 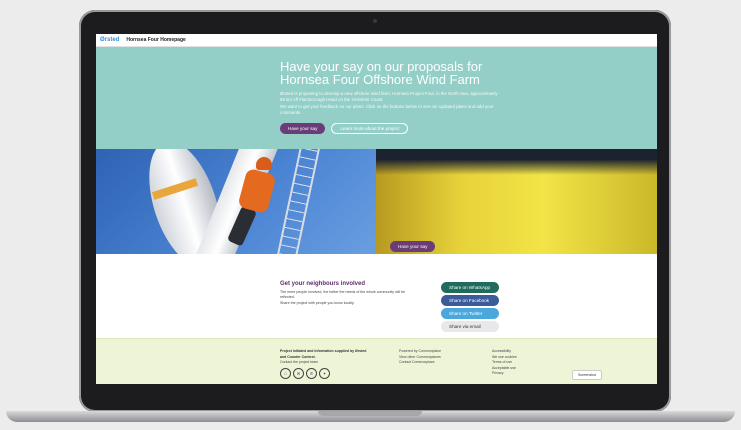 What do you see at coordinates (285, 373) in the screenshot?
I see `chat-icon: □` at bounding box center [285, 373].